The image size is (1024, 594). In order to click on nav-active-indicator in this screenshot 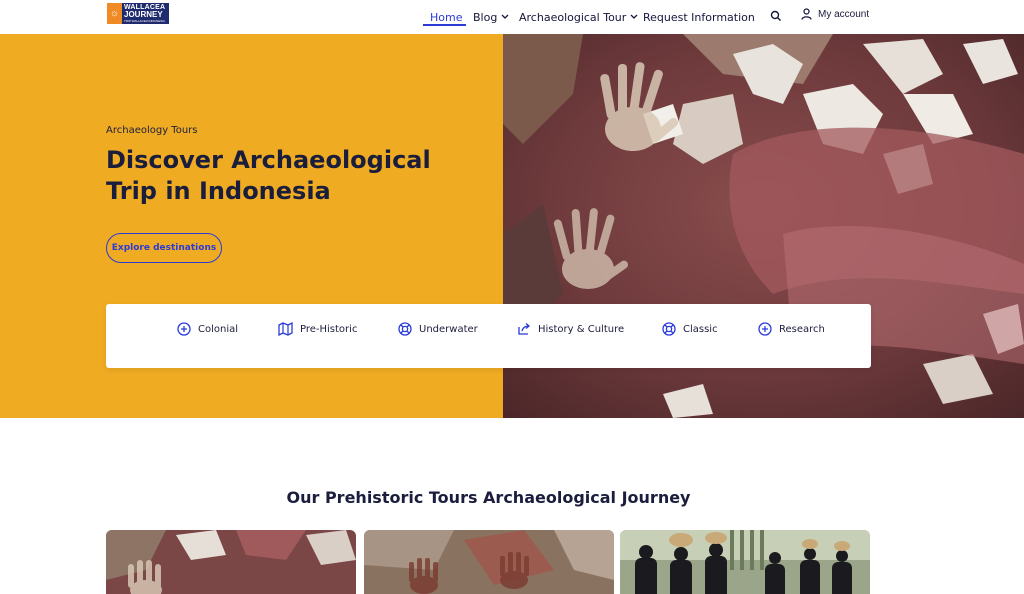, I will do `click(444, 25)`.